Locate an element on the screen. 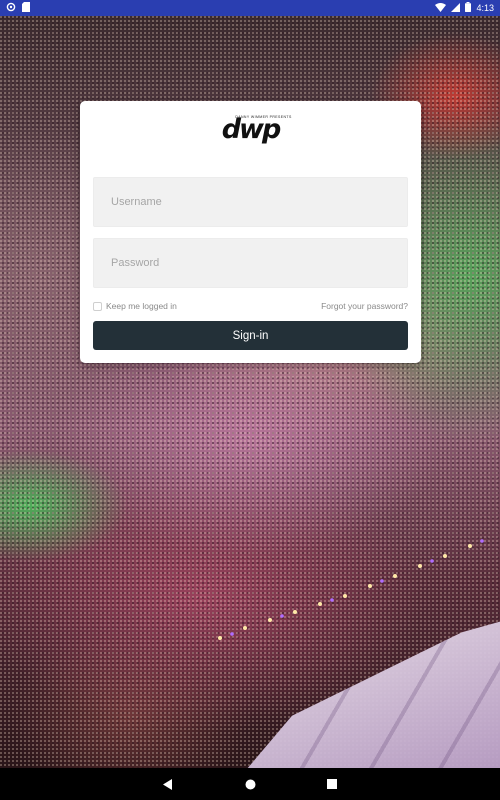 The height and width of the screenshot is (800, 500). logo-mark: dwp is located at coordinates (251, 129).